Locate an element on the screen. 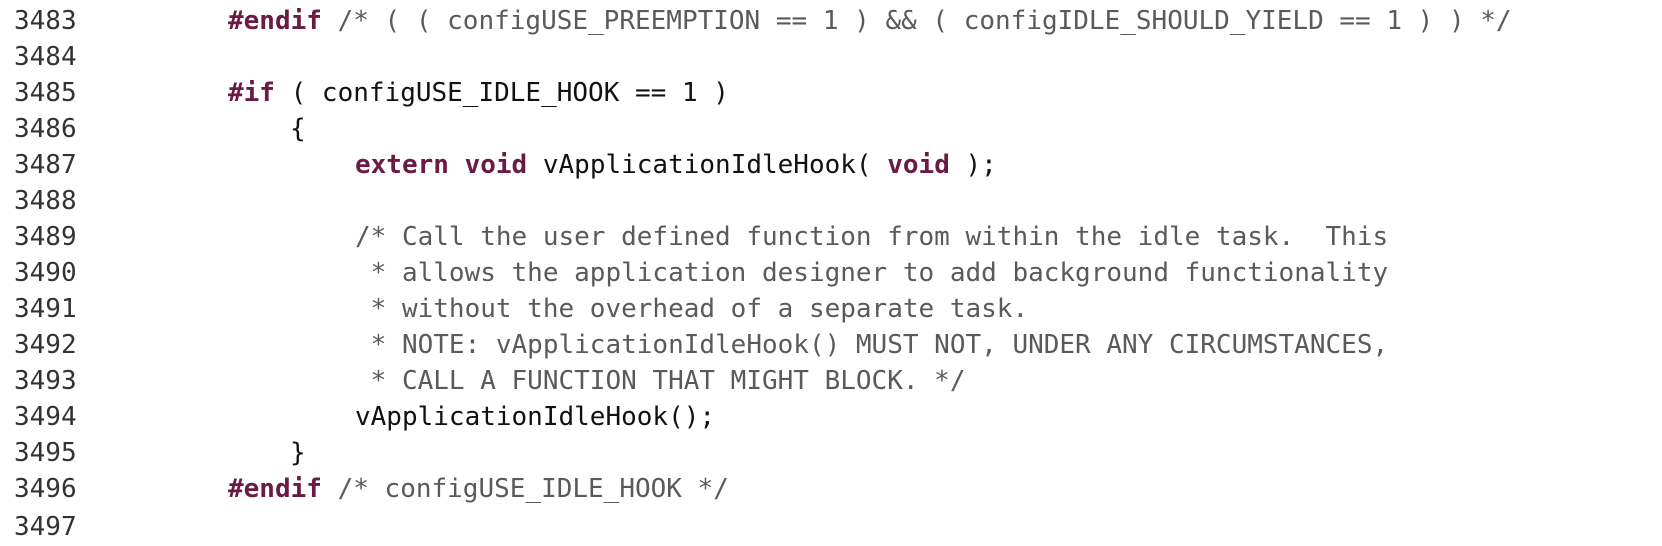 The image size is (1662, 546). comment-token: * CALL A FUNCTION THAT MIGHT BLOCK. */ is located at coordinates (660, 381).